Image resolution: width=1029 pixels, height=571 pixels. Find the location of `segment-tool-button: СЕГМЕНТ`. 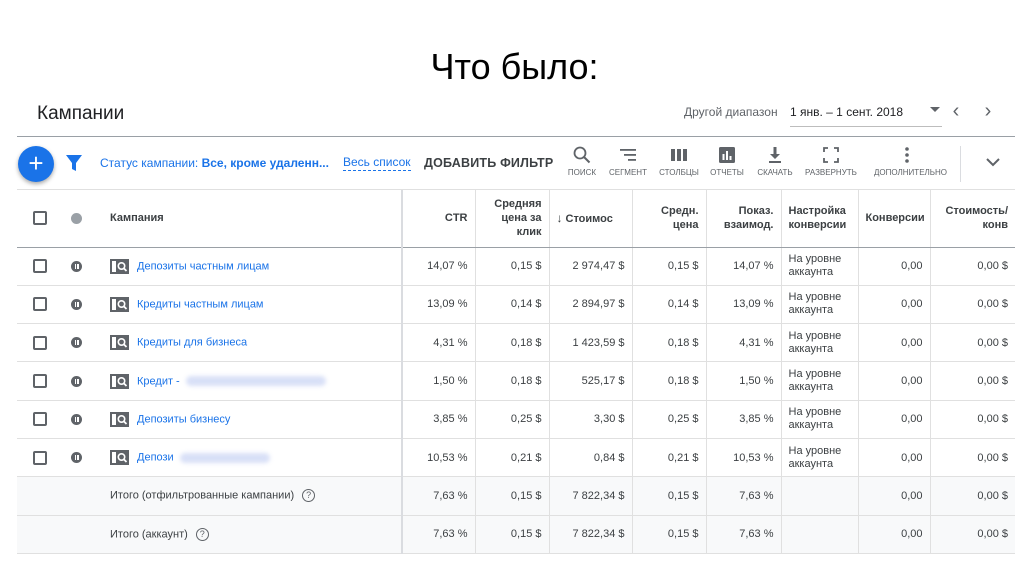

segment-tool-button: СЕГМЕНТ is located at coordinates (628, 161).